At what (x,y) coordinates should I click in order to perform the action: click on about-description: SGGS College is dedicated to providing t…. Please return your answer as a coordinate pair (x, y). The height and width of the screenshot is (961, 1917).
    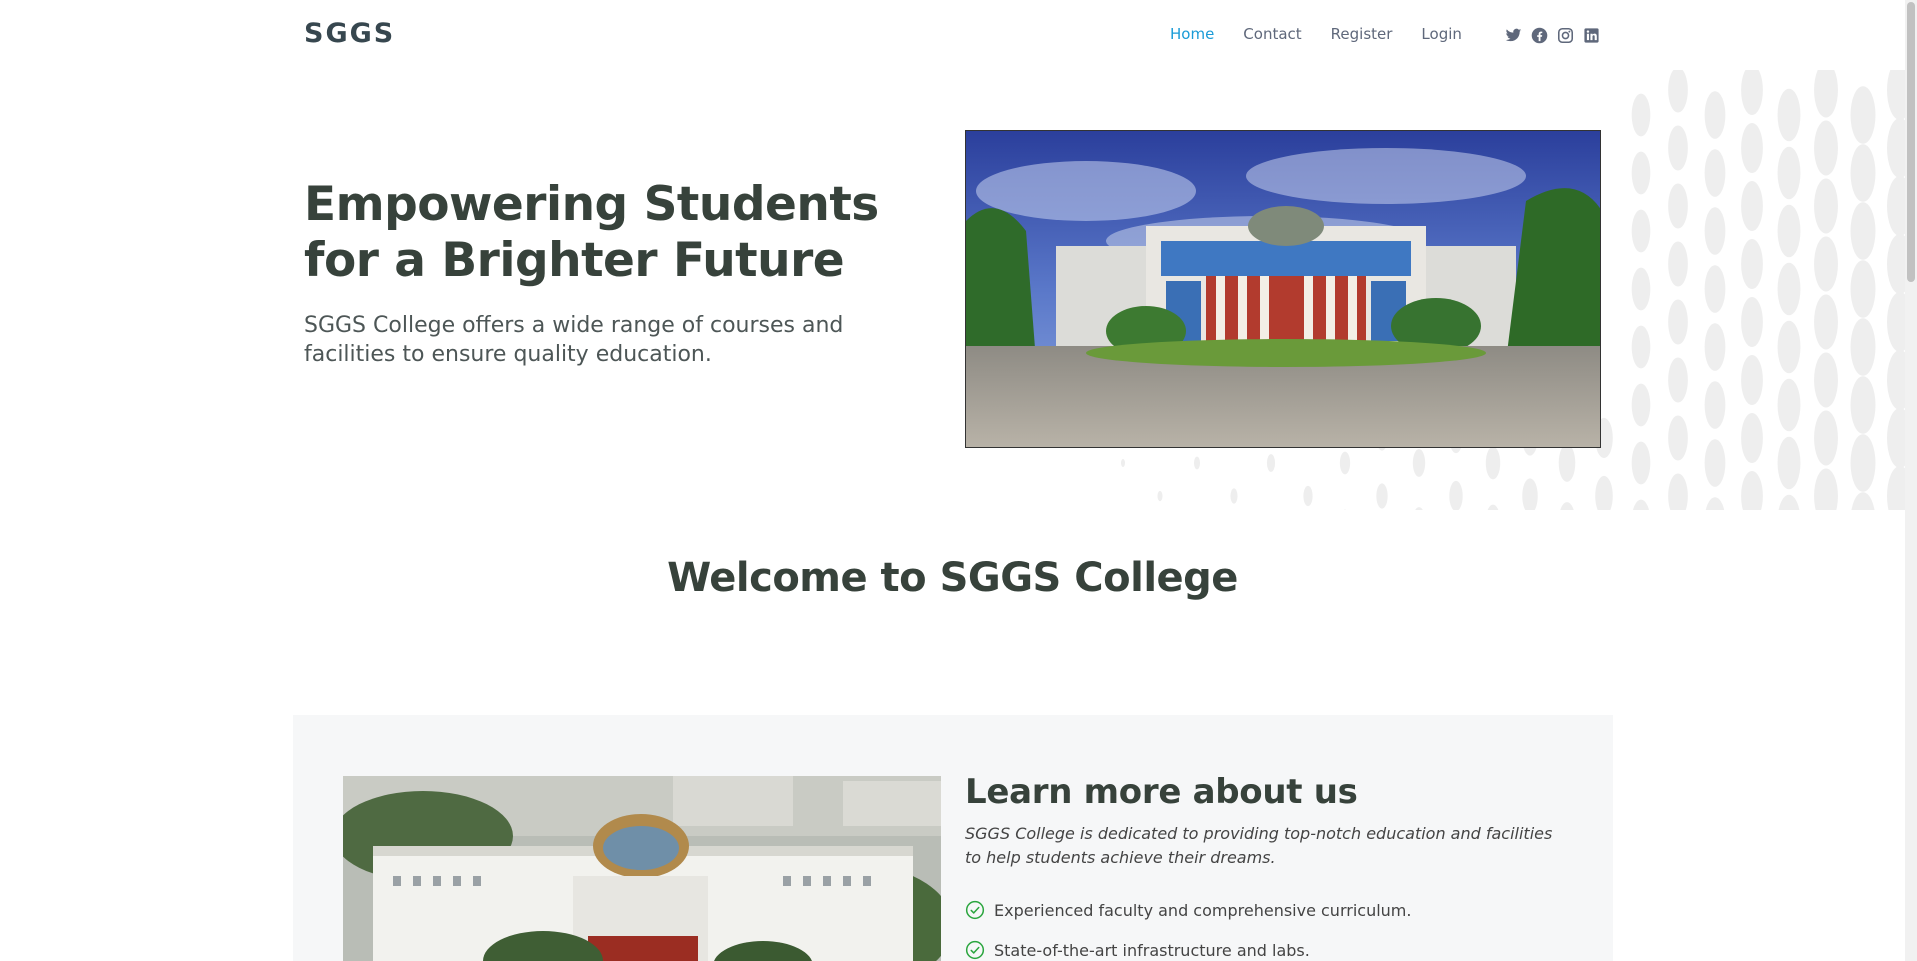
    Looking at the image, I should click on (1259, 845).